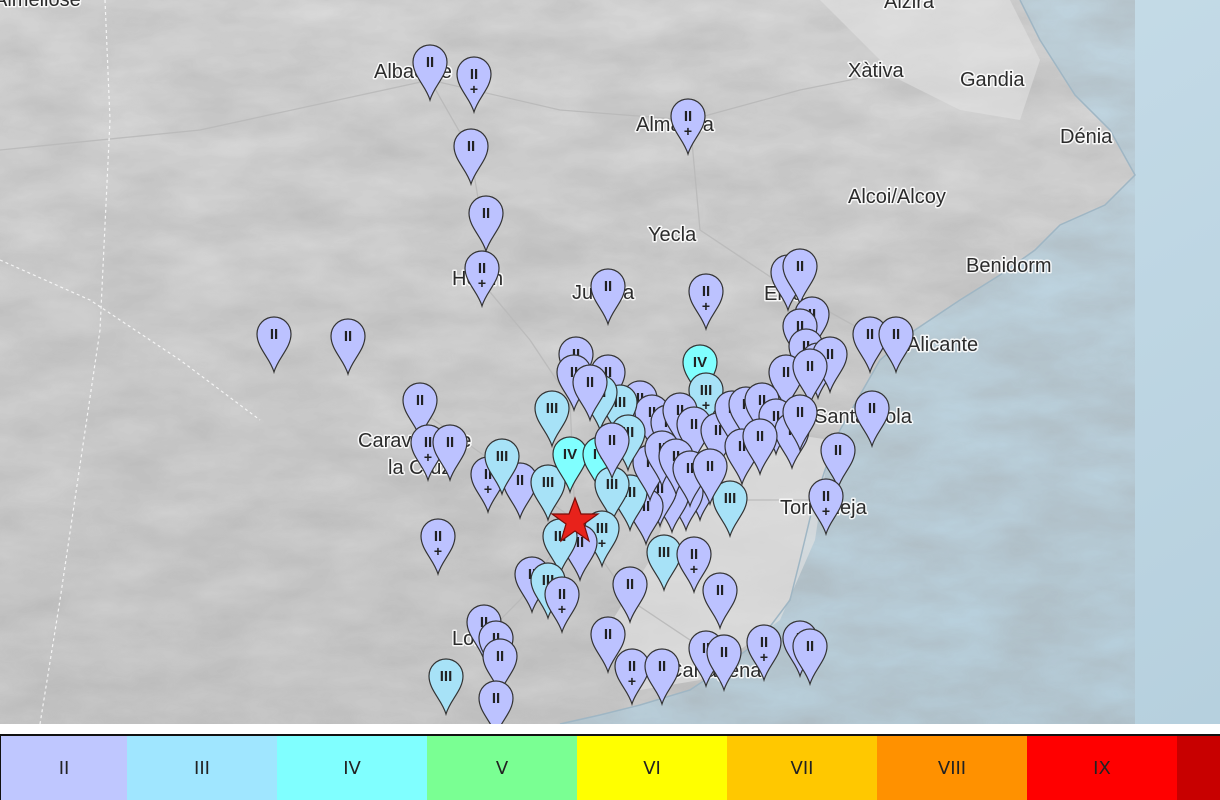 The image size is (1220, 800). I want to click on legend-cell-ix: IX, so click(1102, 768).